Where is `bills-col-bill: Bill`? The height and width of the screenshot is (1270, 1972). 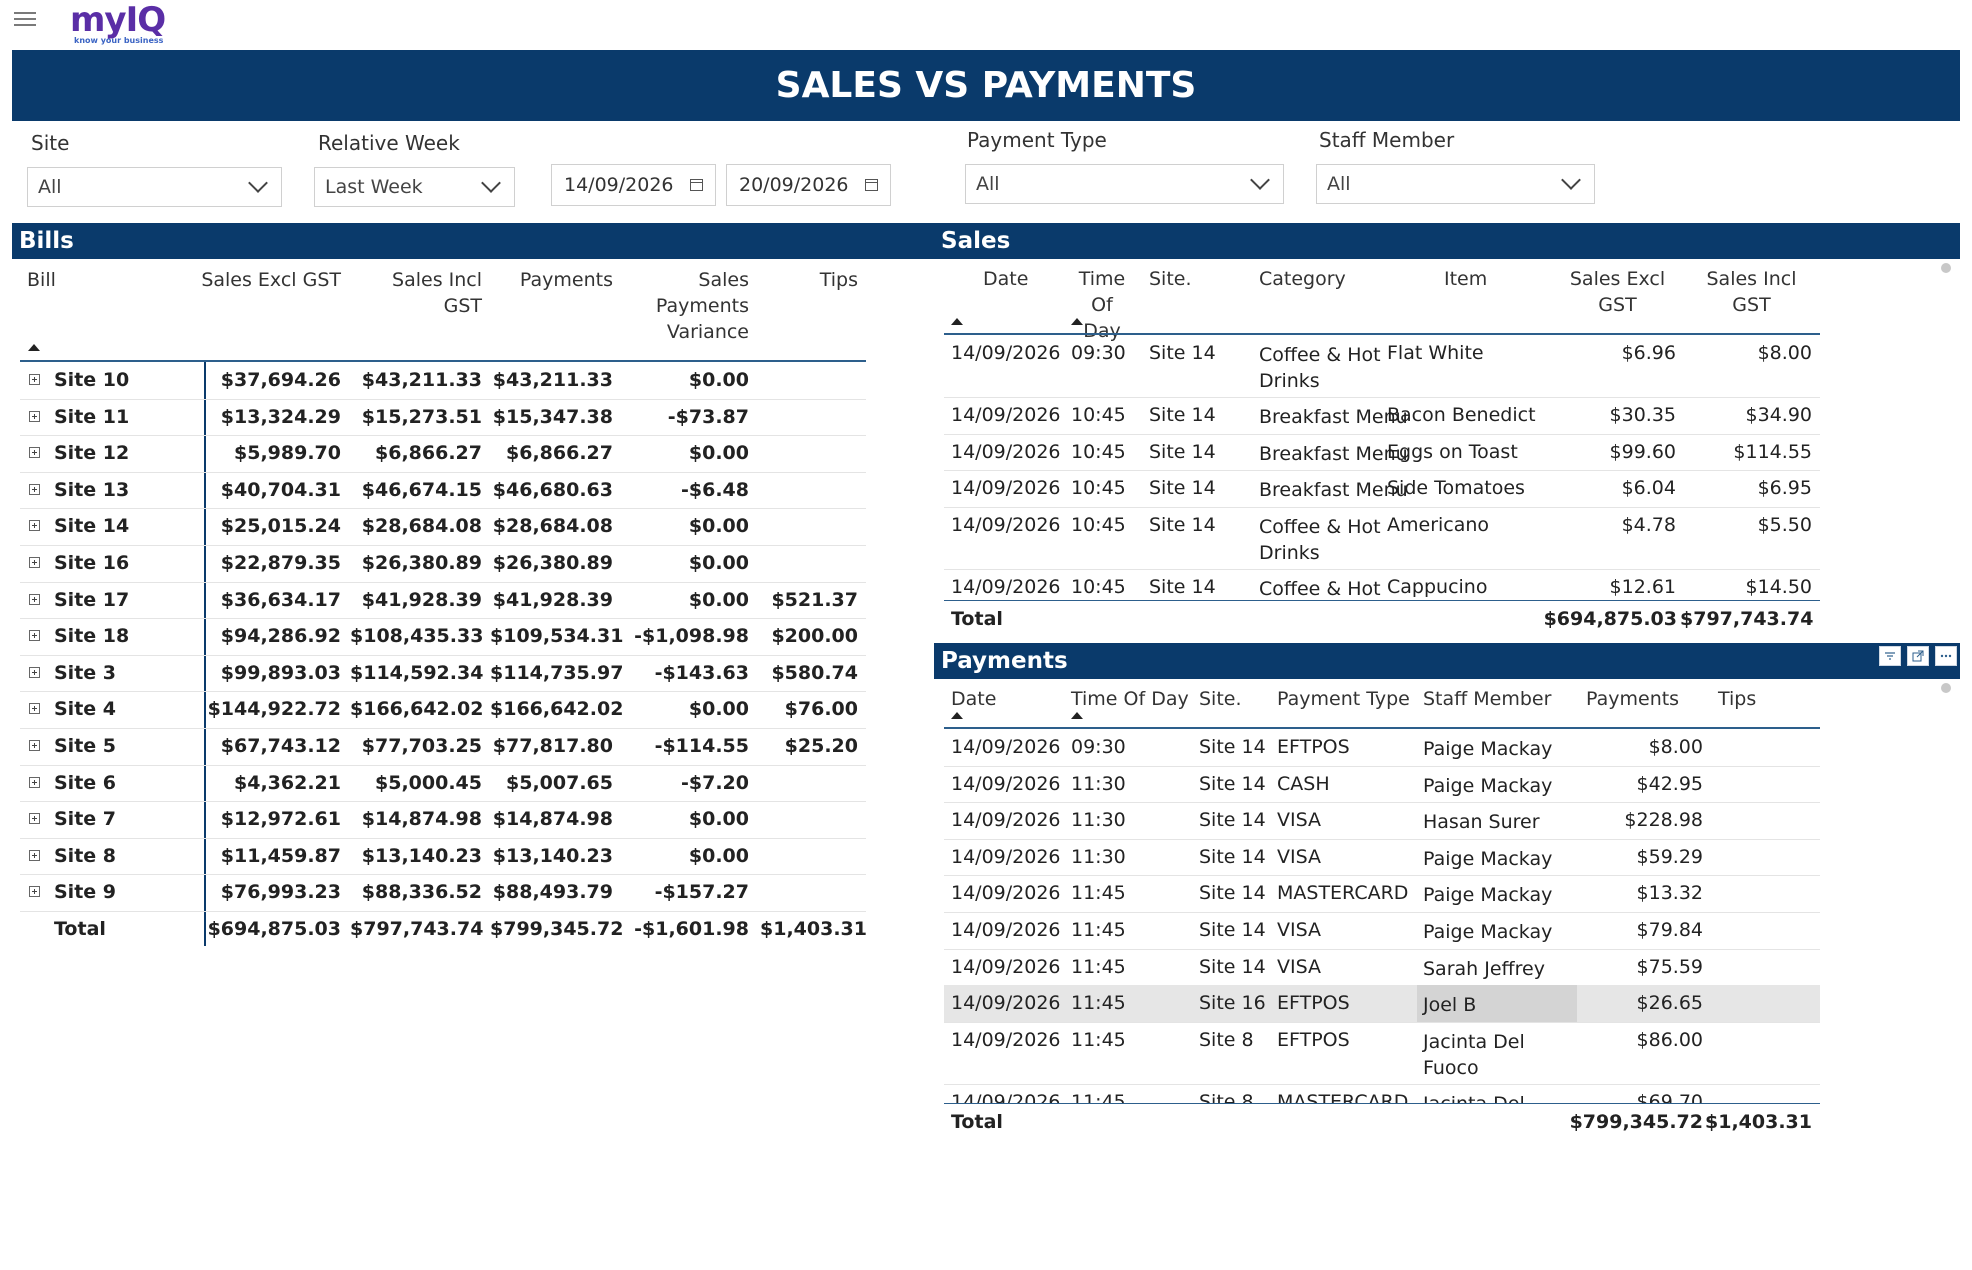 bills-col-bill: Bill is located at coordinates (41, 280).